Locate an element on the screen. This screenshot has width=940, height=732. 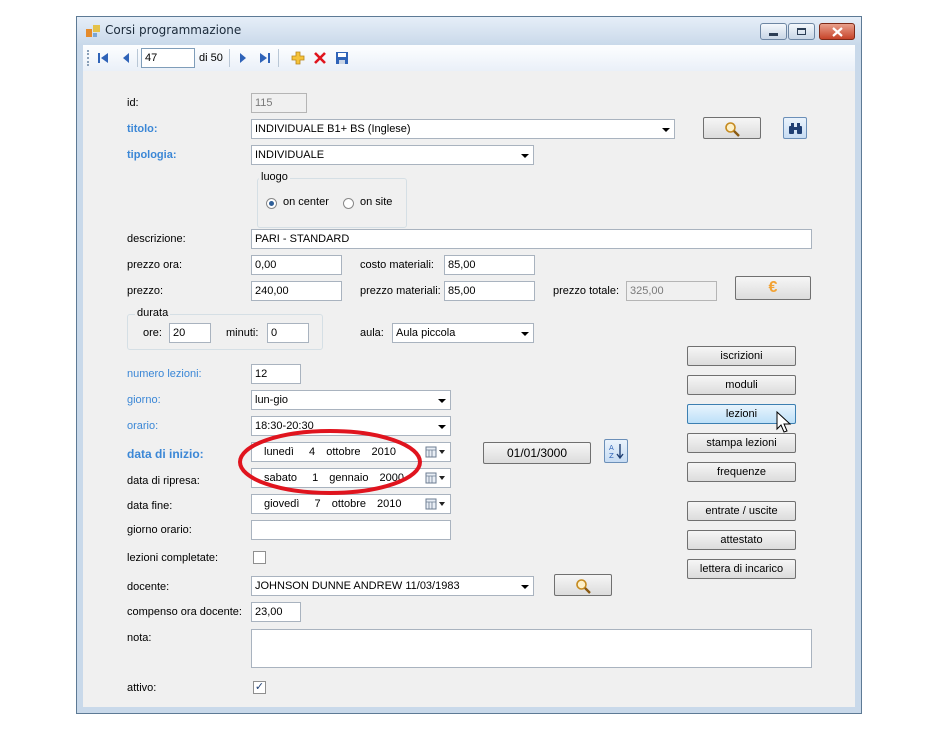
on-center-radio is located at coordinates (271, 203).